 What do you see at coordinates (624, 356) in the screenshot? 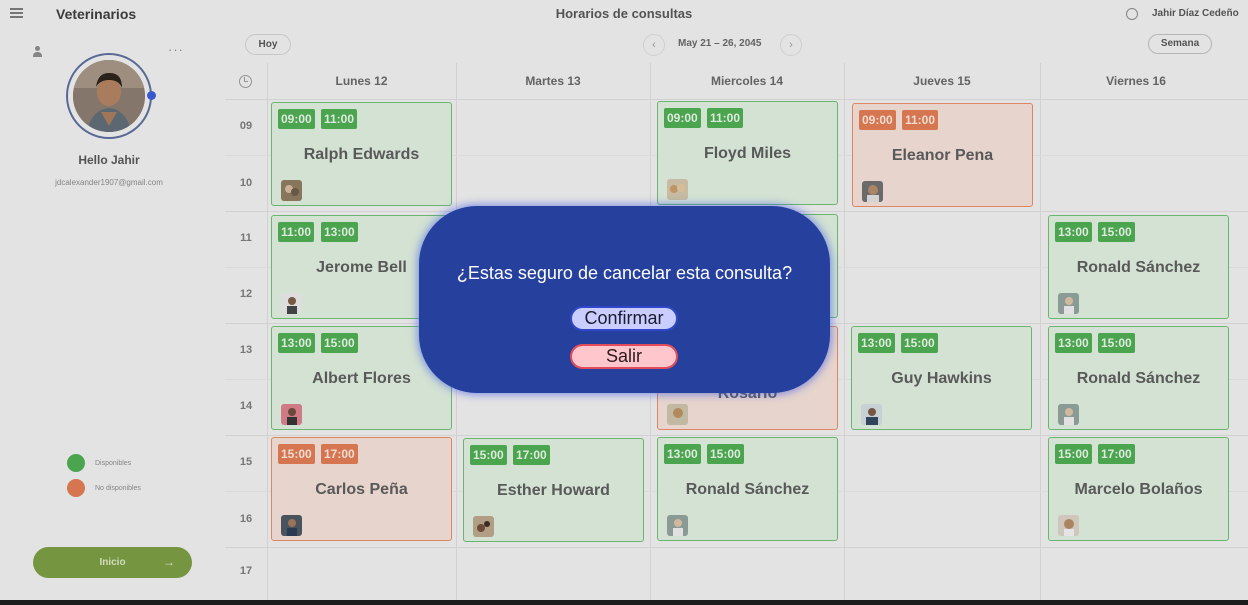
I see `exit-button: Salir` at bounding box center [624, 356].